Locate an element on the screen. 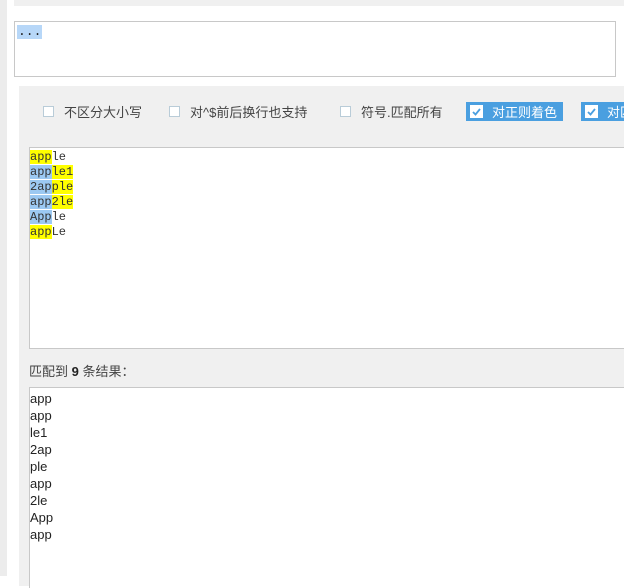 Image resolution: width=624 pixels, height=588 pixels. result-item: le1 is located at coordinates (39, 432).